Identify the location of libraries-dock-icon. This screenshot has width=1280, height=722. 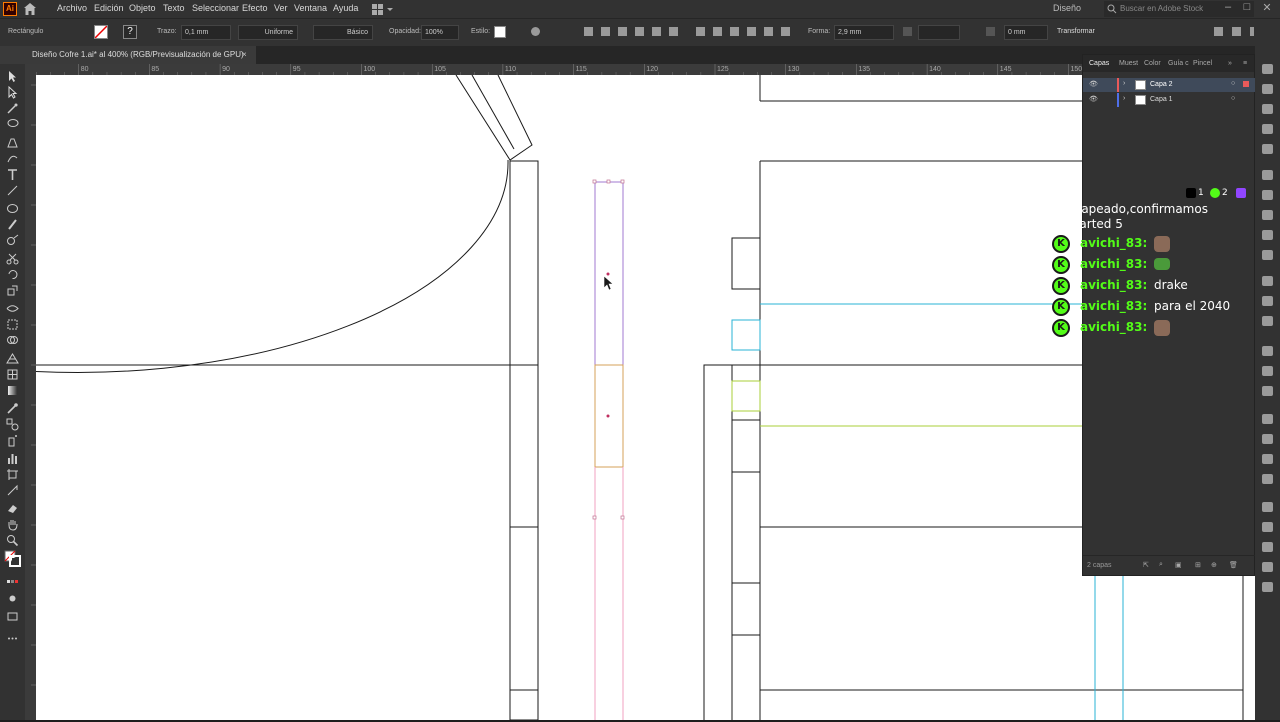
(1267, 109).